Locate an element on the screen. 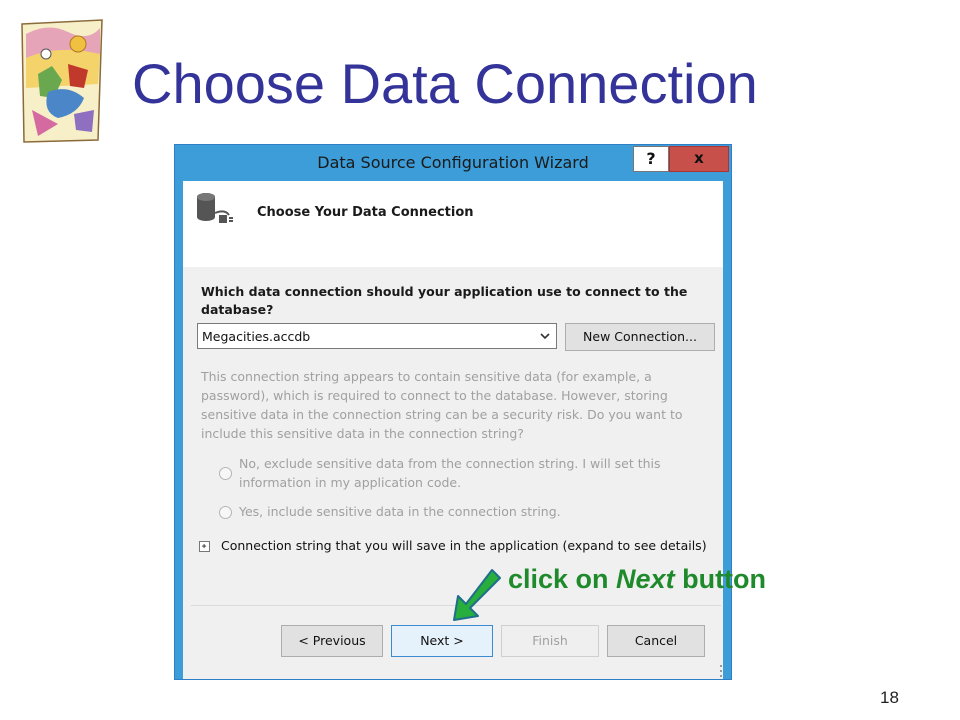 This screenshot has width=960, height=720. resize-grip-icon is located at coordinates (721, 671).